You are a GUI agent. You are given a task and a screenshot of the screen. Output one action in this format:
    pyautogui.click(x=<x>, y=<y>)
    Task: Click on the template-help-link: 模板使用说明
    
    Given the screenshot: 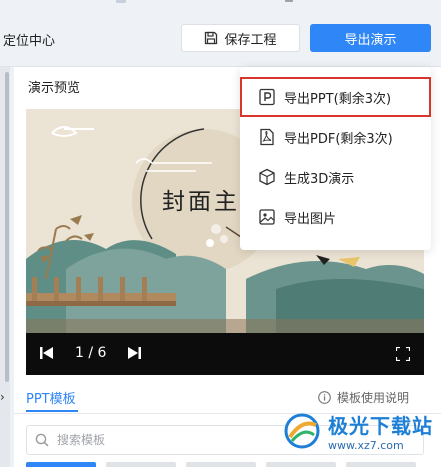 What is the action you would take?
    pyautogui.click(x=363, y=397)
    